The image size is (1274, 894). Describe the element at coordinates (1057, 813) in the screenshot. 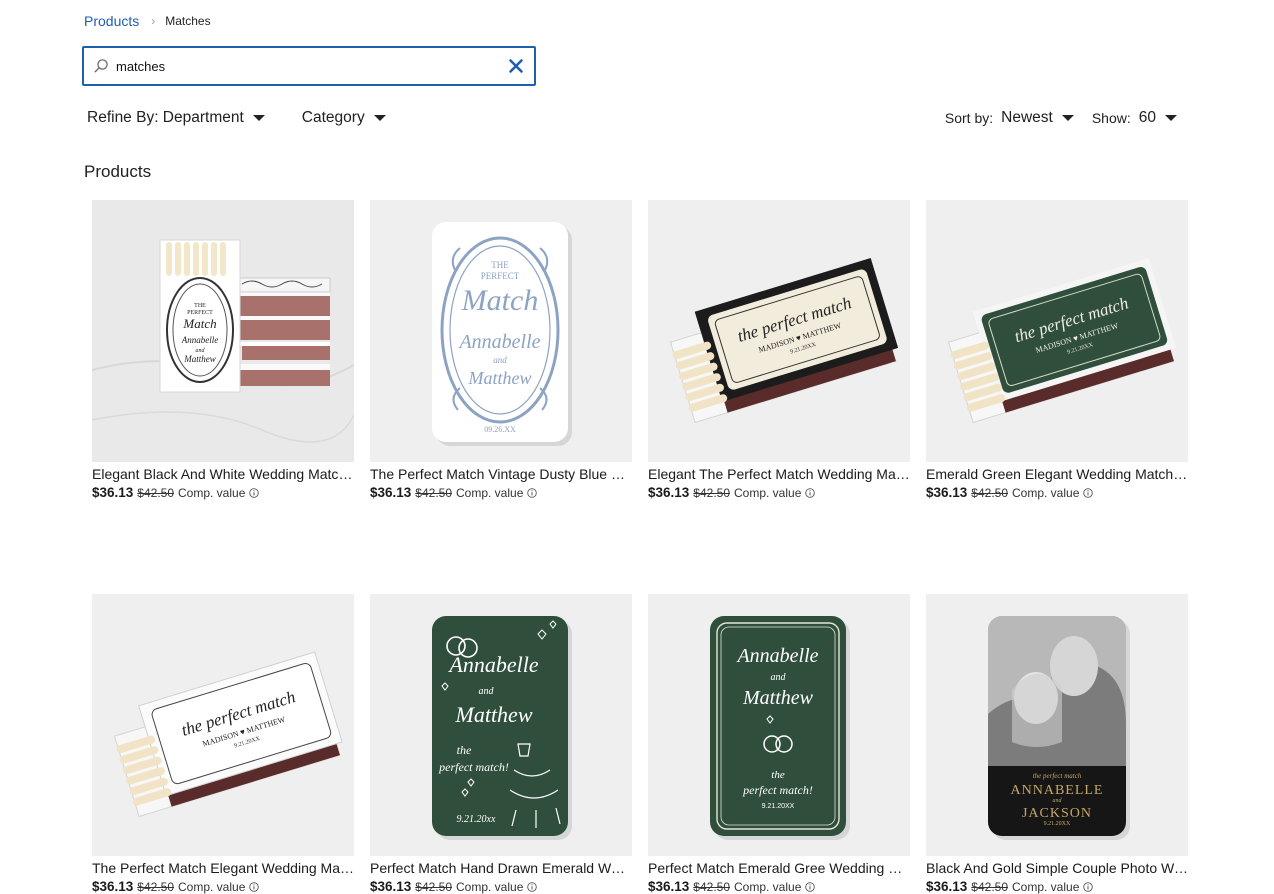

I see `art-text: JACKSON` at that location.